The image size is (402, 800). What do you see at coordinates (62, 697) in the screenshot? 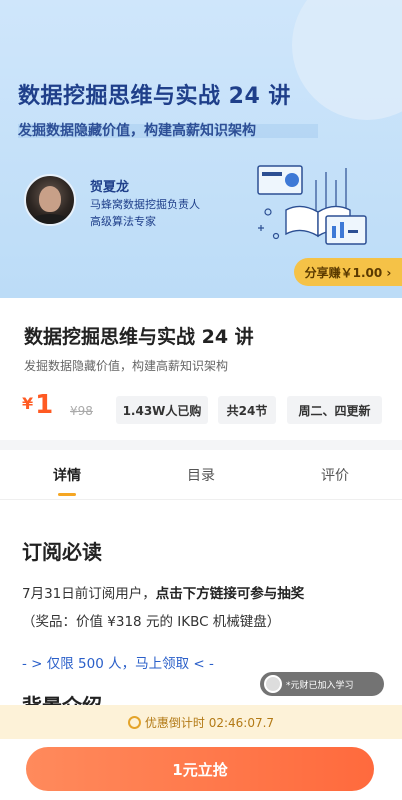
I see `background-section-title: 背景介绍` at bounding box center [62, 697].